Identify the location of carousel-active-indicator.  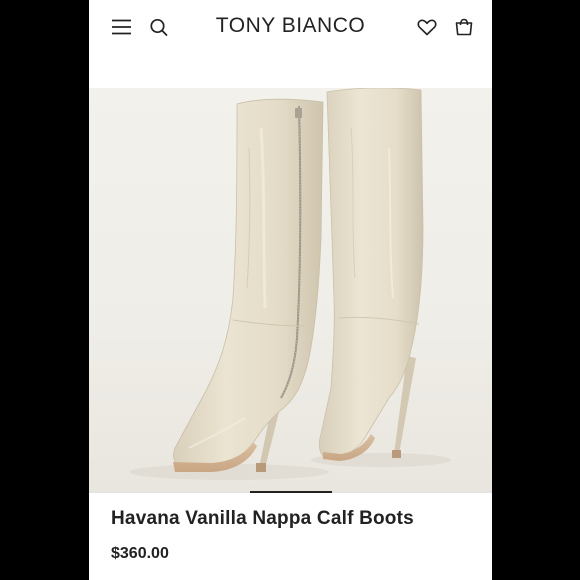
(291, 492).